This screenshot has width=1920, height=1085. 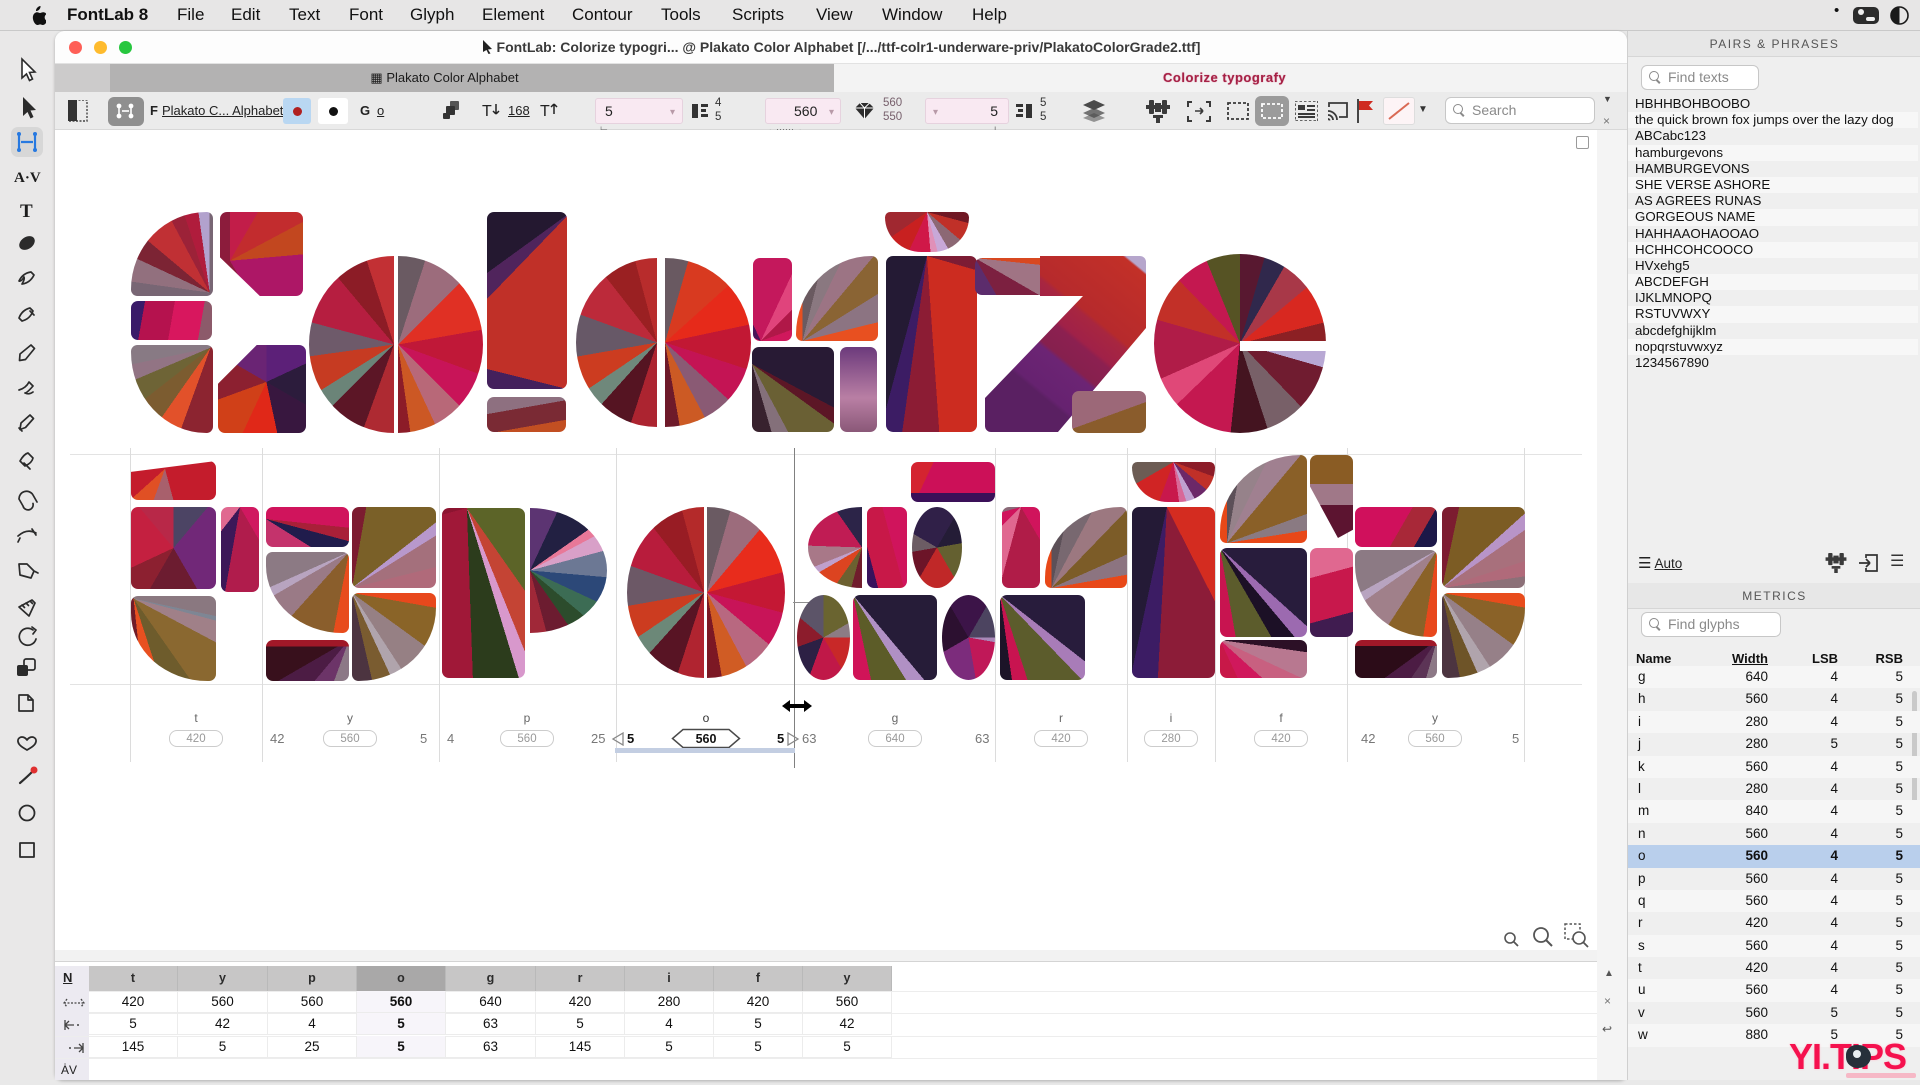 What do you see at coordinates (706, 739) in the screenshot?
I see `svg-text: 560` at bounding box center [706, 739].